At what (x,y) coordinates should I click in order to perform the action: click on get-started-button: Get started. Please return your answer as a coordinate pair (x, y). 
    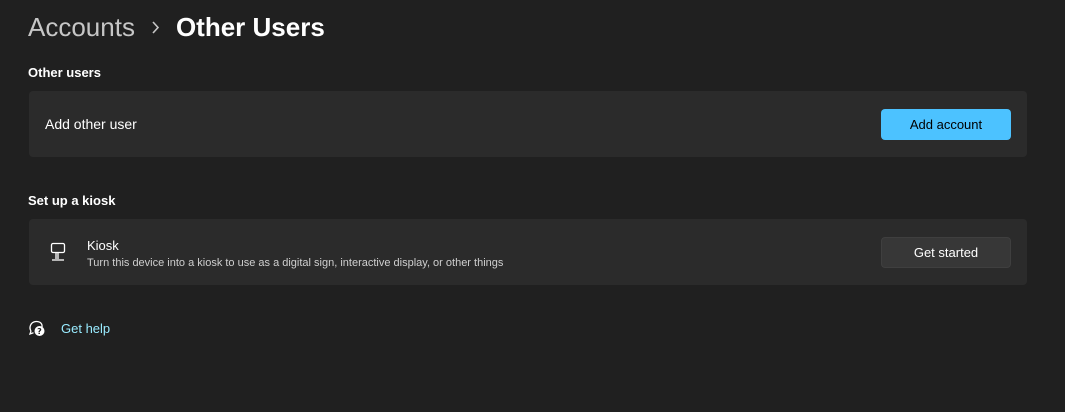
    Looking at the image, I should click on (946, 252).